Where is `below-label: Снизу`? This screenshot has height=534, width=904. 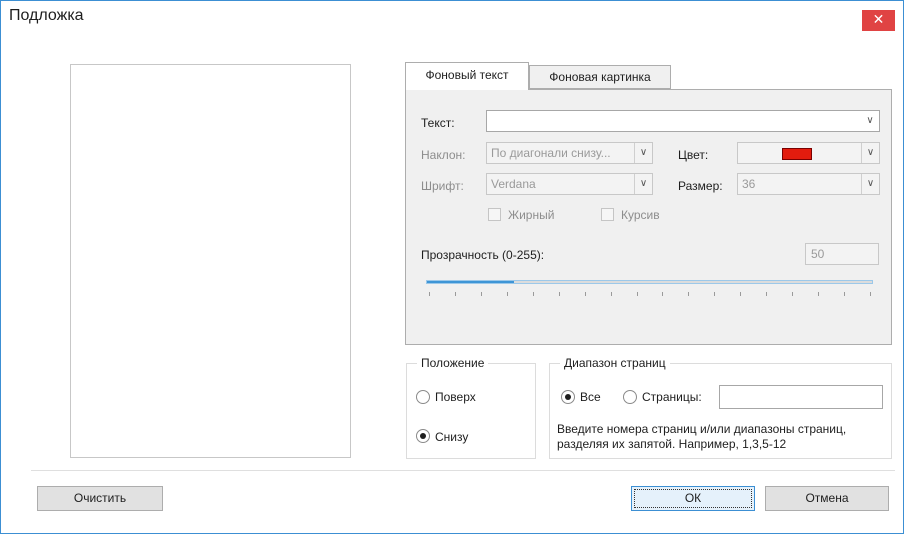
below-label: Снизу is located at coordinates (452, 437).